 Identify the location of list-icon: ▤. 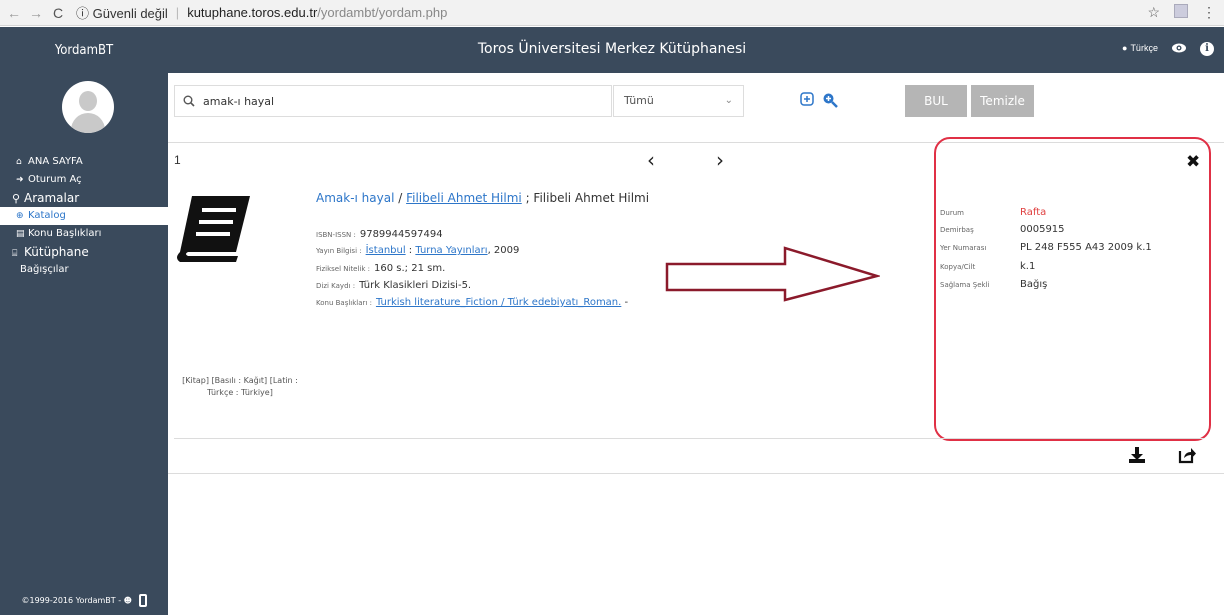
(20, 234).